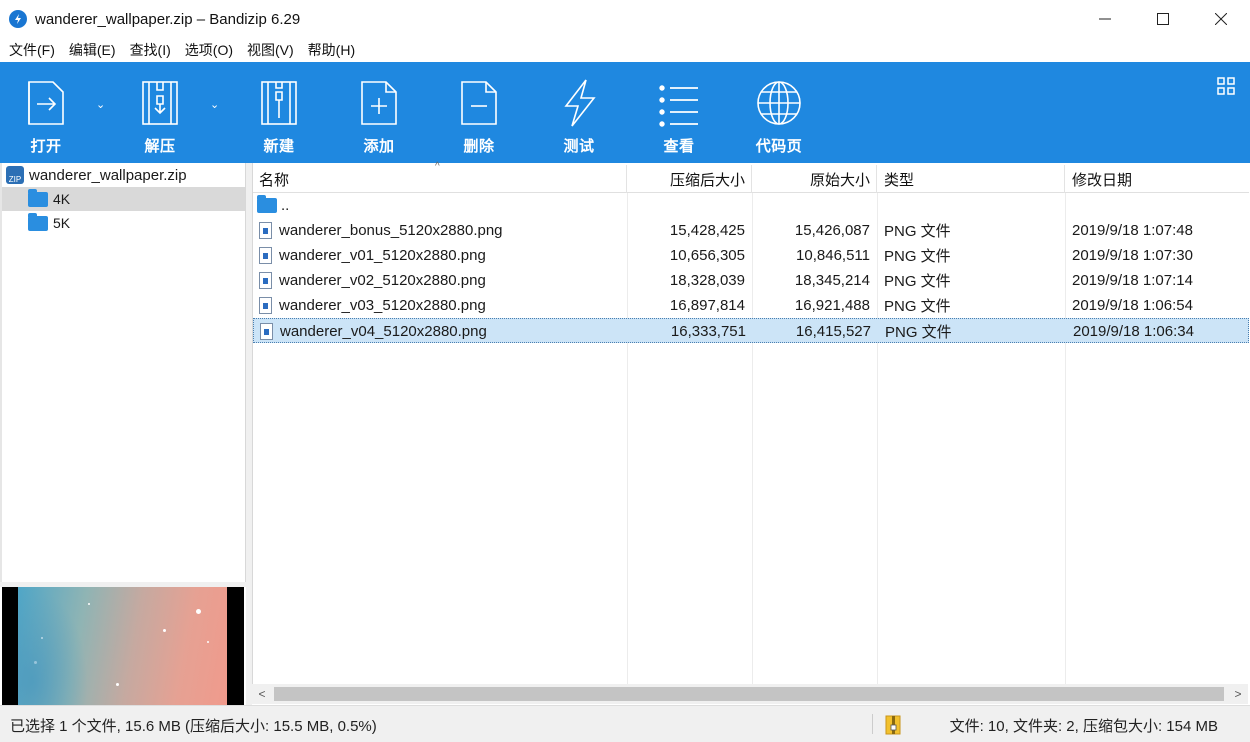 The image size is (1250, 742). What do you see at coordinates (678, 106) in the screenshot?
I see `view-icon` at bounding box center [678, 106].